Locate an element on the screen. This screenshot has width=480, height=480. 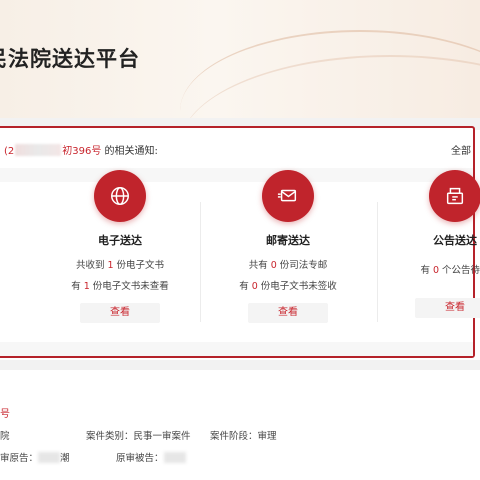
electronic-delivery-card: 电子送达 共收到 1 份电子文书 有 1 份电子文书未查看 查看 is located at coordinates (120, 256).